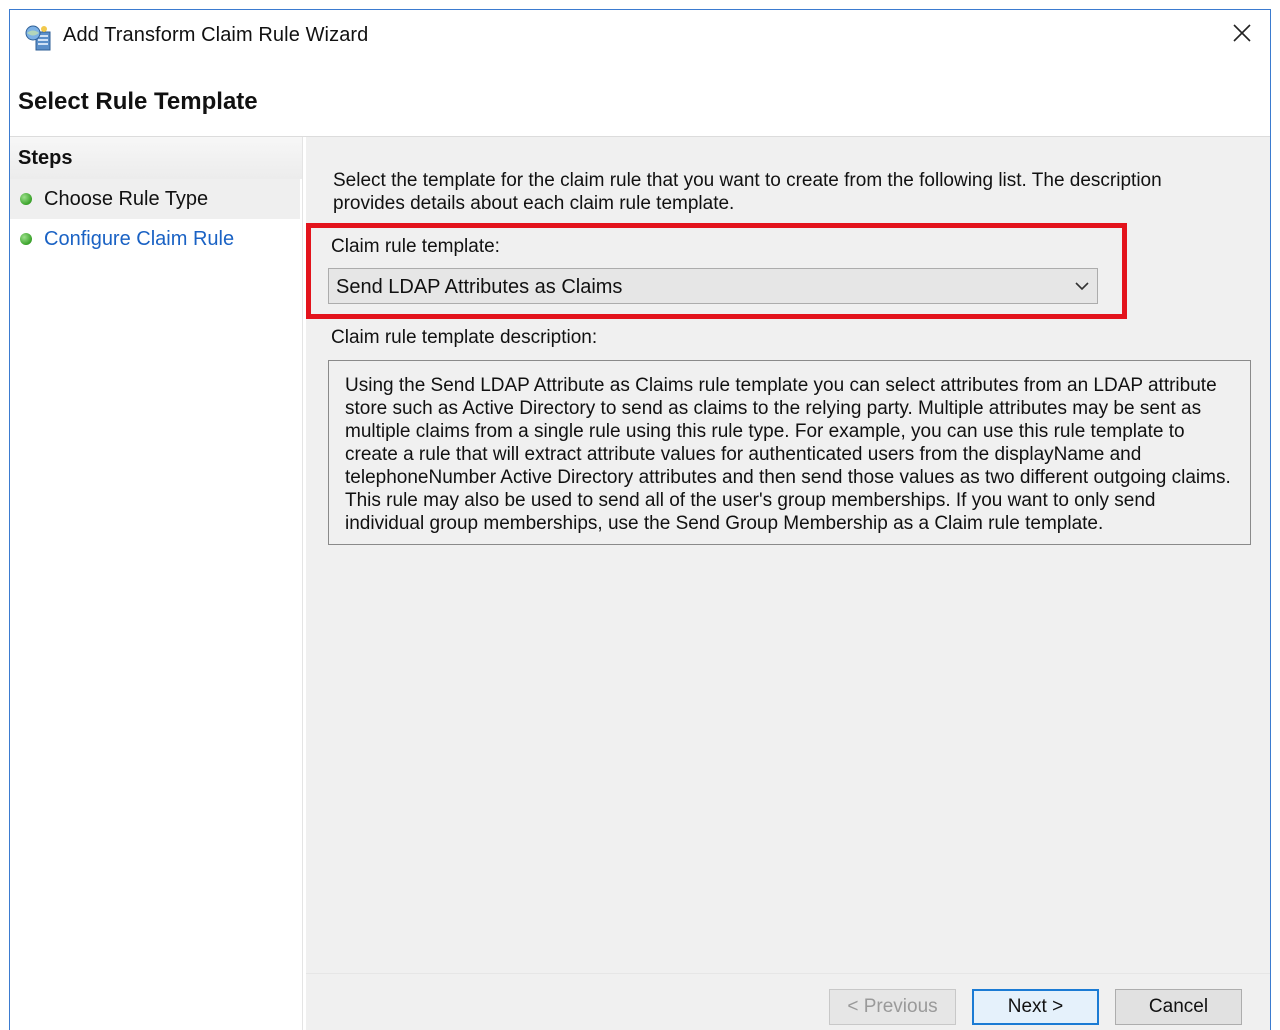 The height and width of the screenshot is (1030, 1280). I want to click on template-label: Claim rule template:, so click(415, 246).